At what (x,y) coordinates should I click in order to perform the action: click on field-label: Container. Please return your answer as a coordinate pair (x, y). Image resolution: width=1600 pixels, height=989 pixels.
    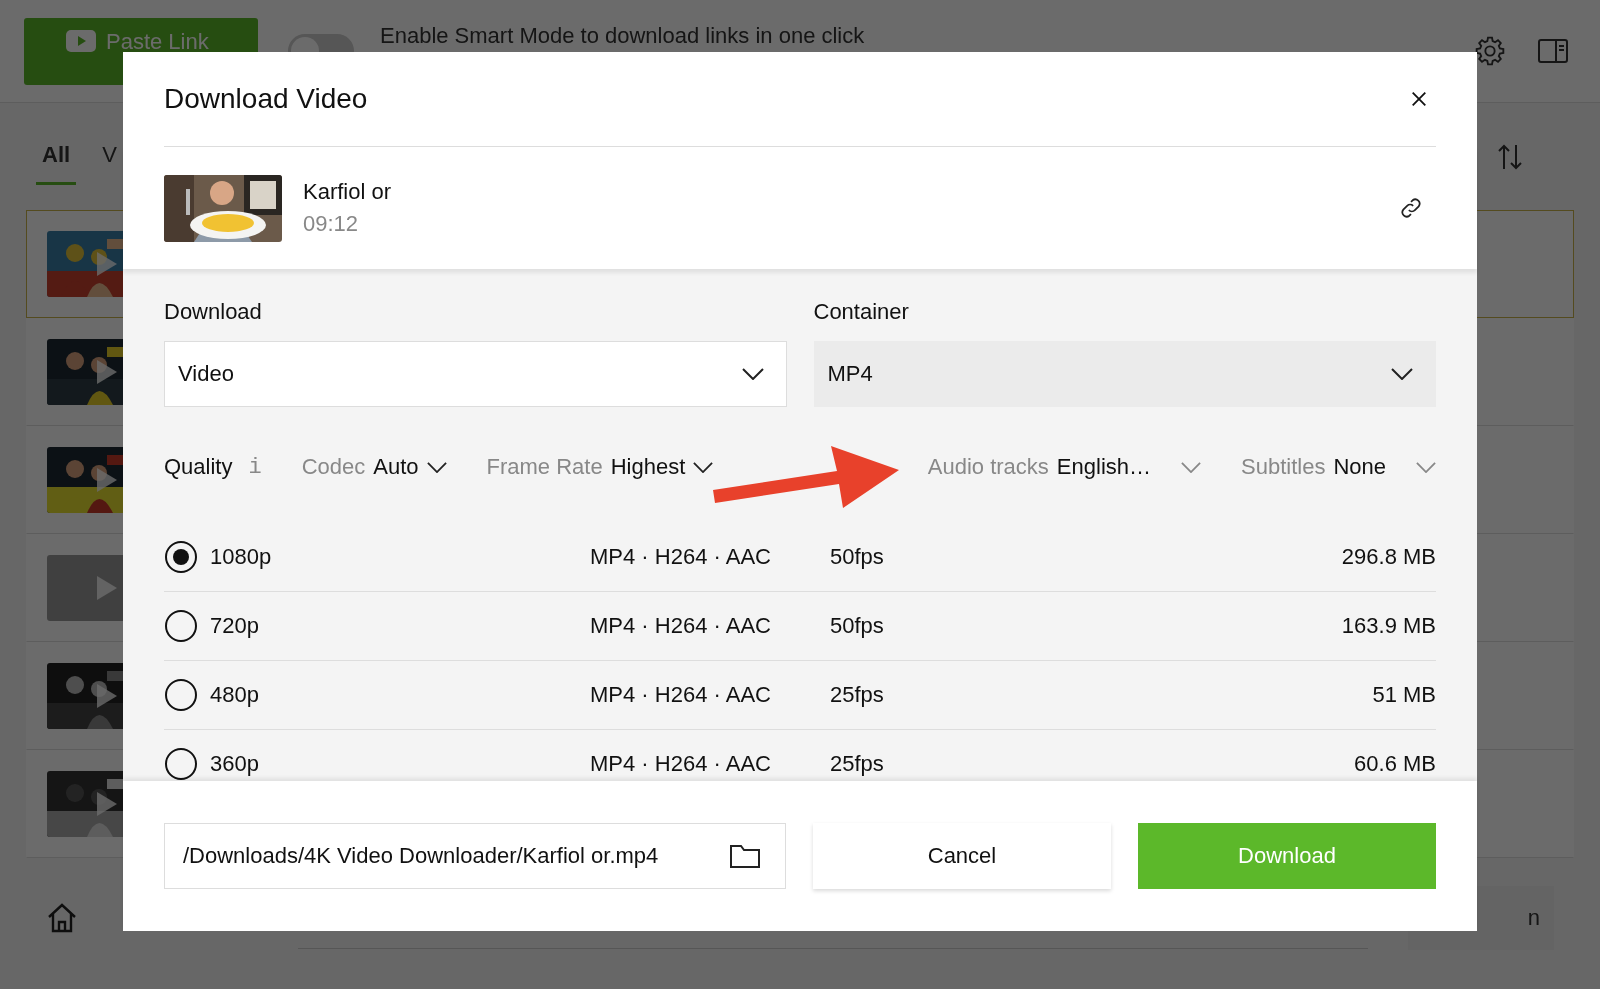
    Looking at the image, I should click on (861, 312).